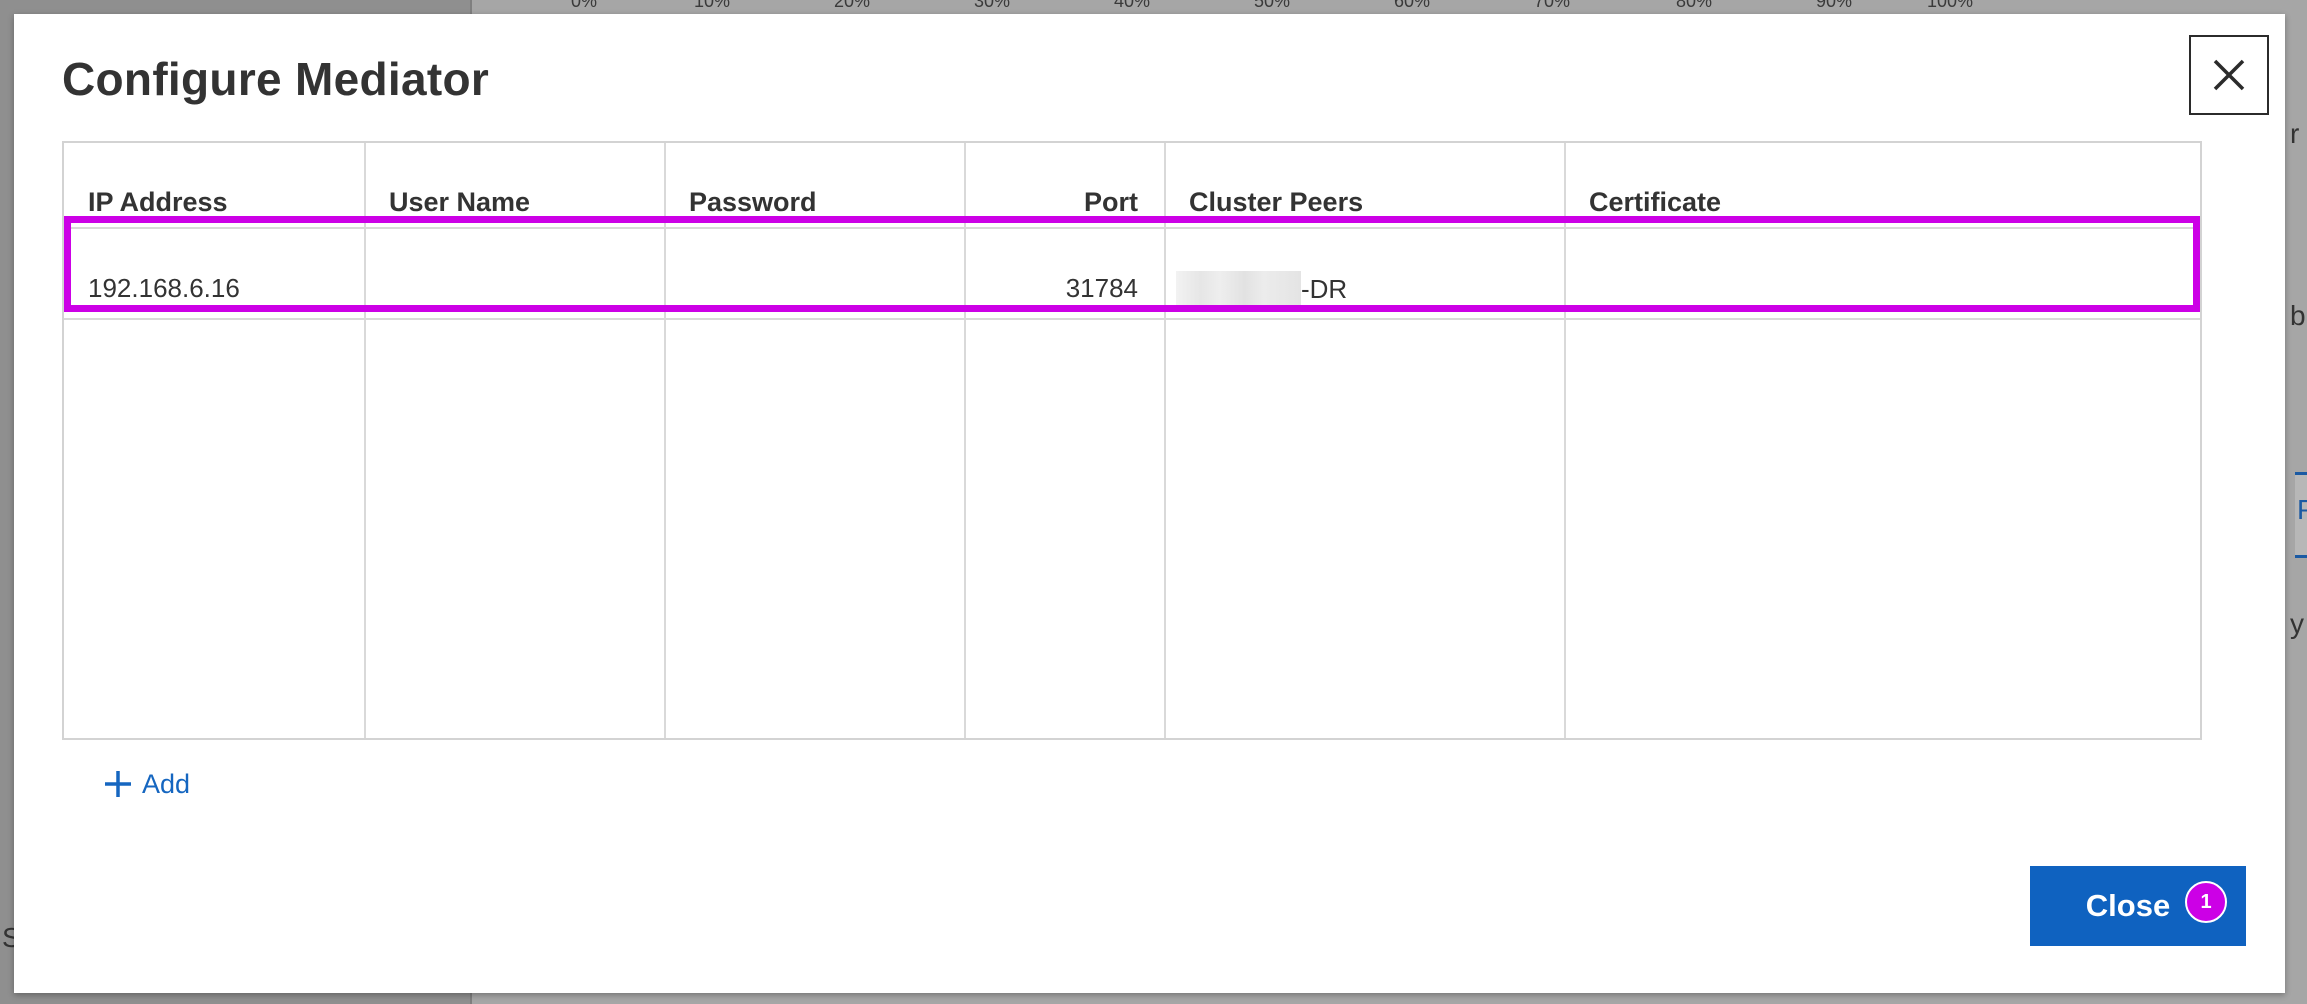  I want to click on column-header-port: Port, so click(1111, 202).